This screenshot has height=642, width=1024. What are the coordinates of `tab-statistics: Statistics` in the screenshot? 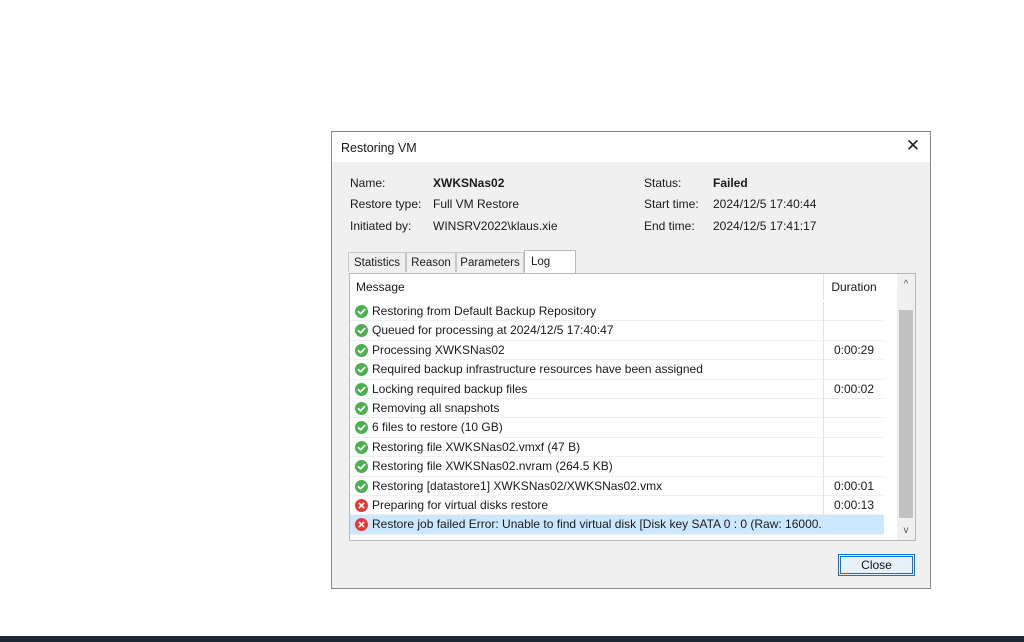 It's located at (377, 262).